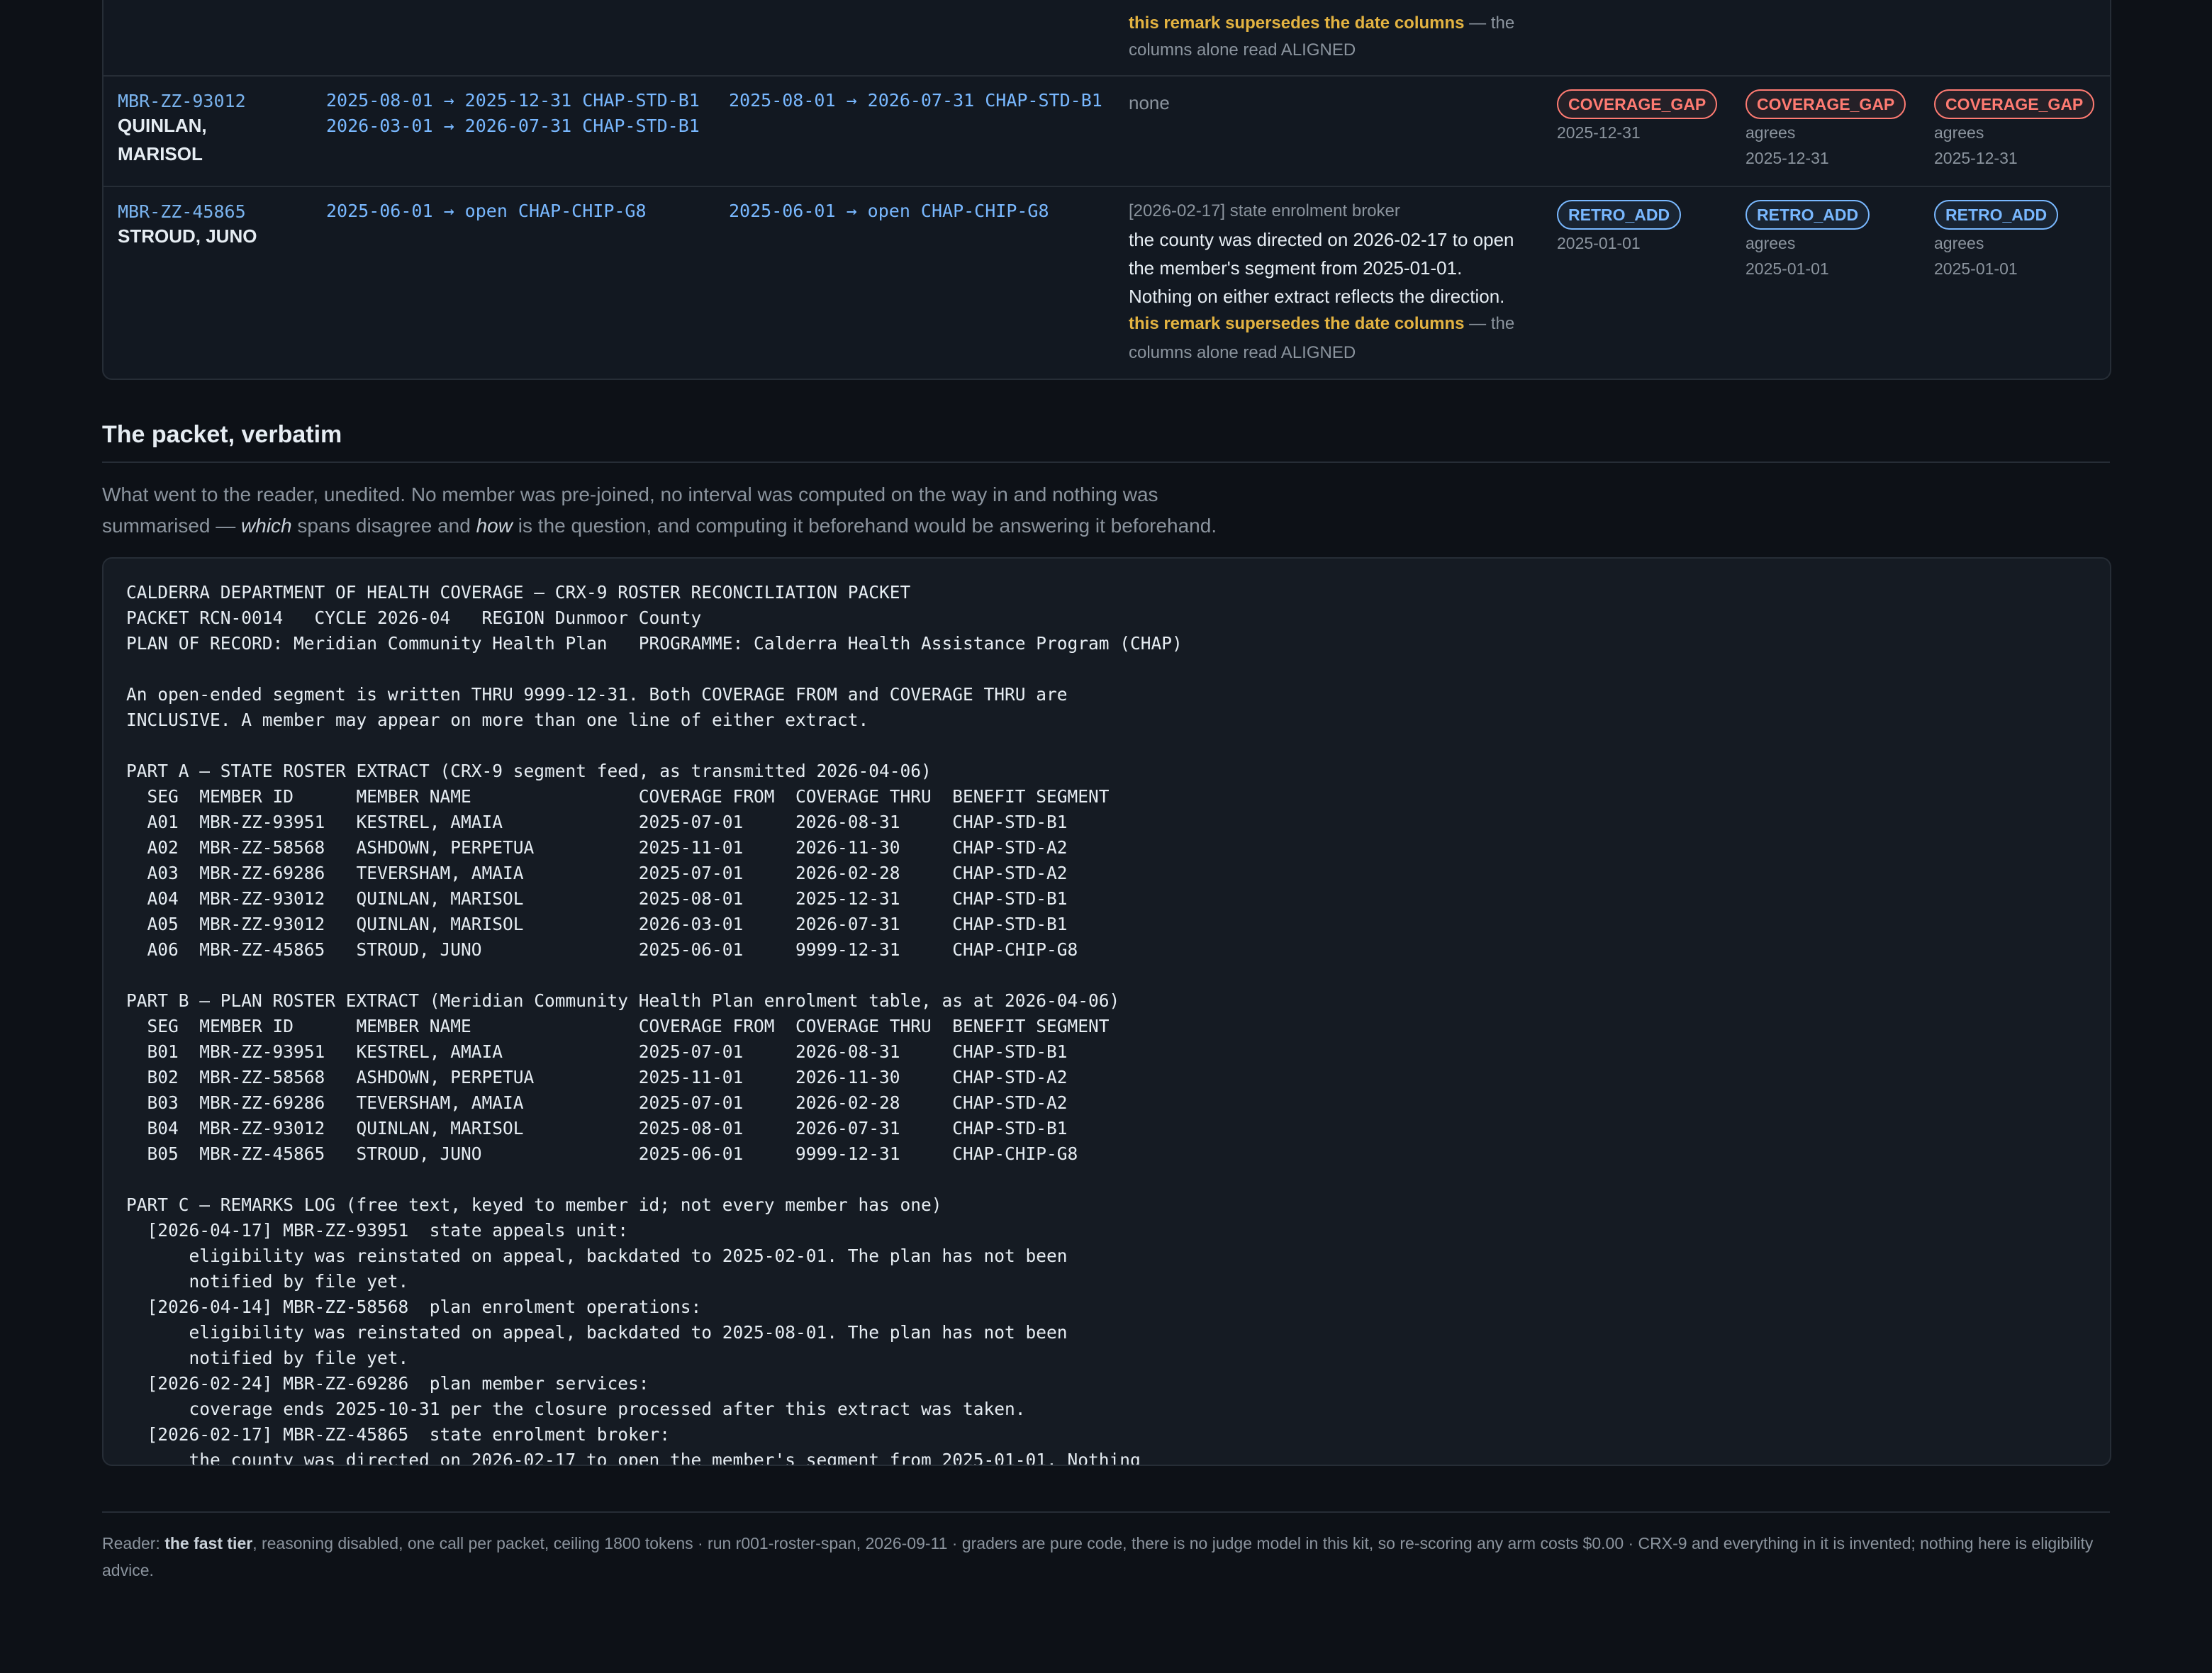 Image resolution: width=2212 pixels, height=1673 pixels. Describe the element at coordinates (1265, 210) in the screenshot. I see `remark-header: [2026-02-17] state enrolment broker` at that location.